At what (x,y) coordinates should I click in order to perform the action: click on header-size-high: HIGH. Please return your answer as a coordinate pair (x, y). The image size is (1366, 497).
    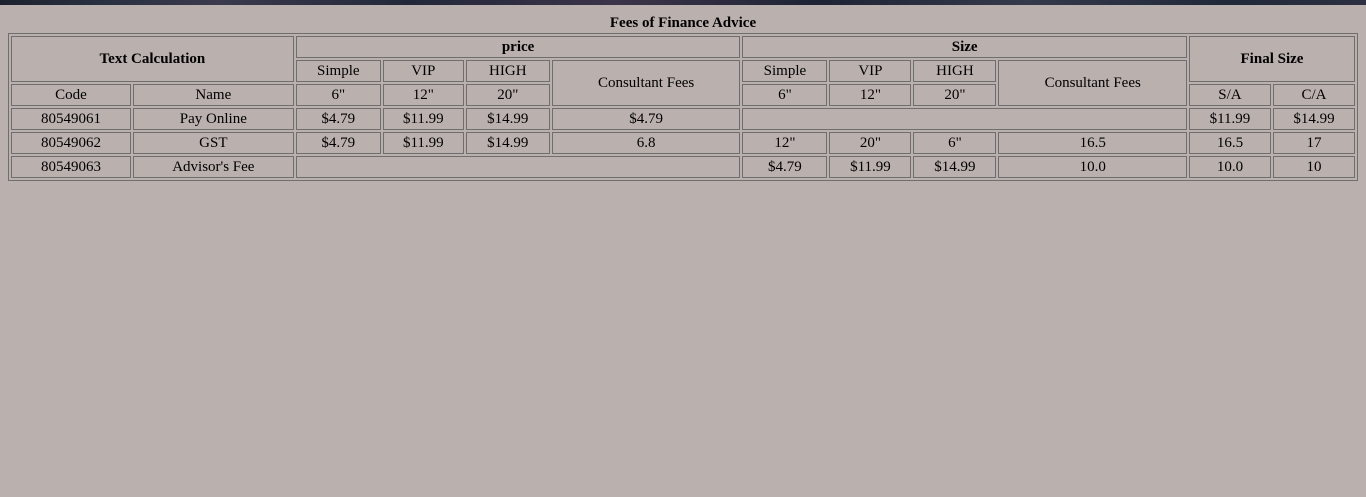
    Looking at the image, I should click on (955, 71).